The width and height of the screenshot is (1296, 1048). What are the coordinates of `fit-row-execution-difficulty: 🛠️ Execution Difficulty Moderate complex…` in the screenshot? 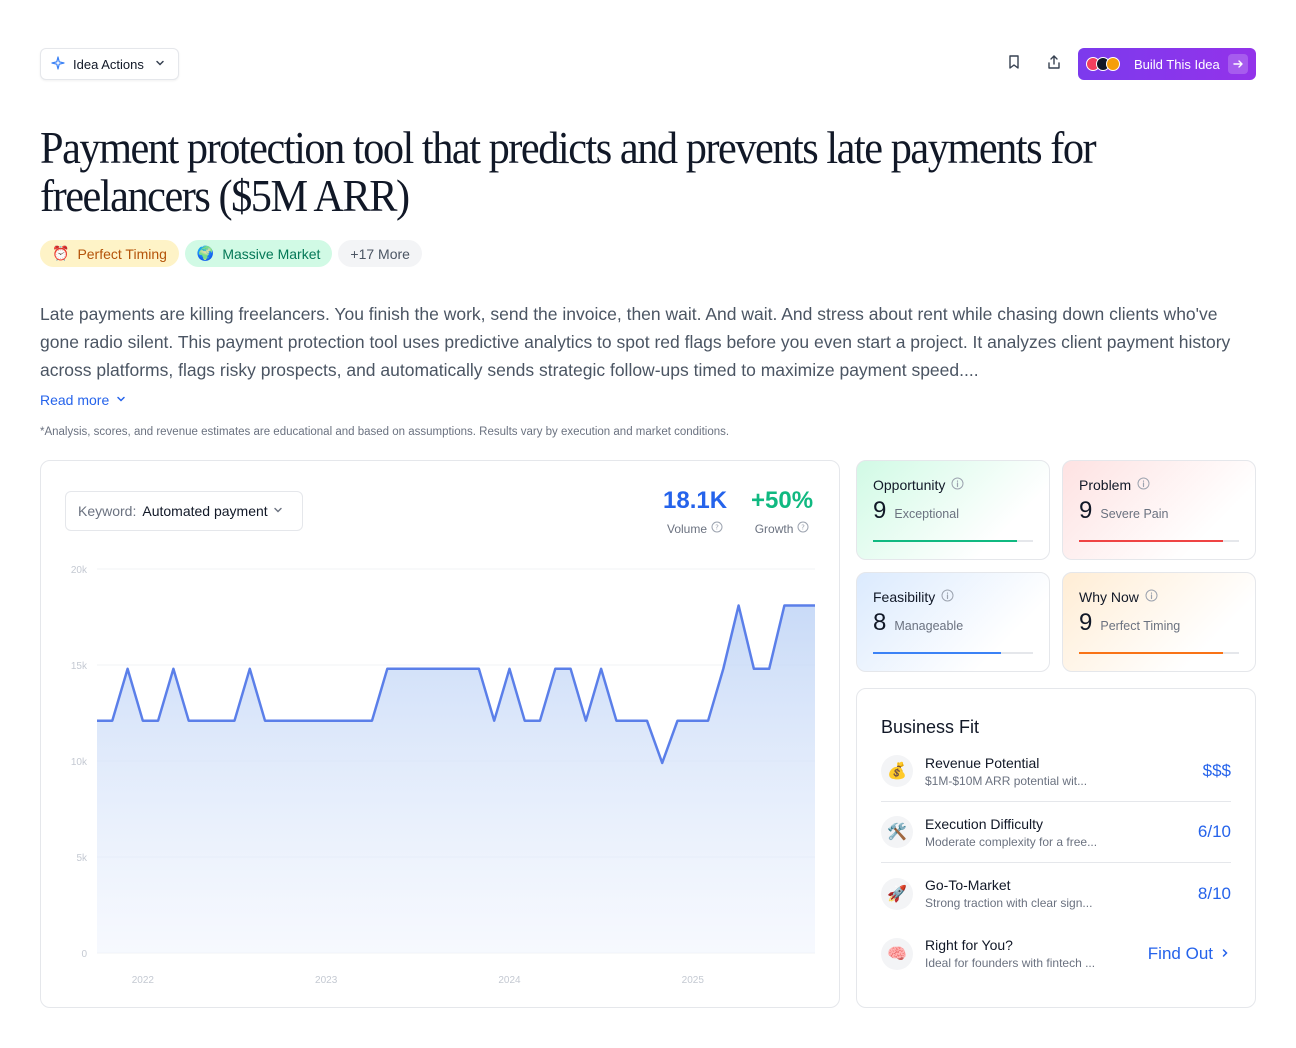 It's located at (1056, 832).